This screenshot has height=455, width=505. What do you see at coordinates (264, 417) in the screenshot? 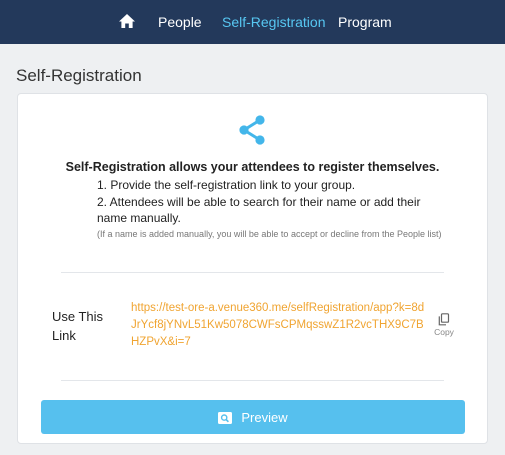
I see `preview-label: Preview` at bounding box center [264, 417].